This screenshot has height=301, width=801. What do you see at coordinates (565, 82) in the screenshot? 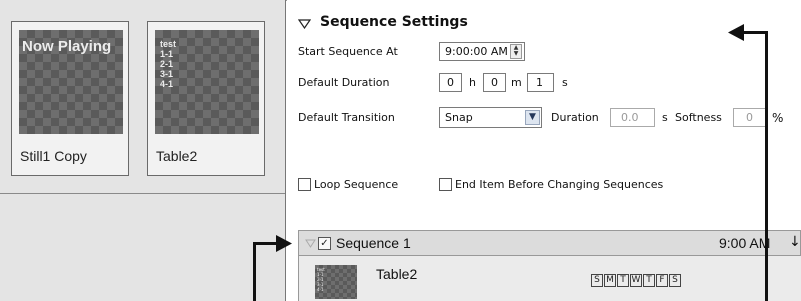
I see `seconds-unit: s` at bounding box center [565, 82].